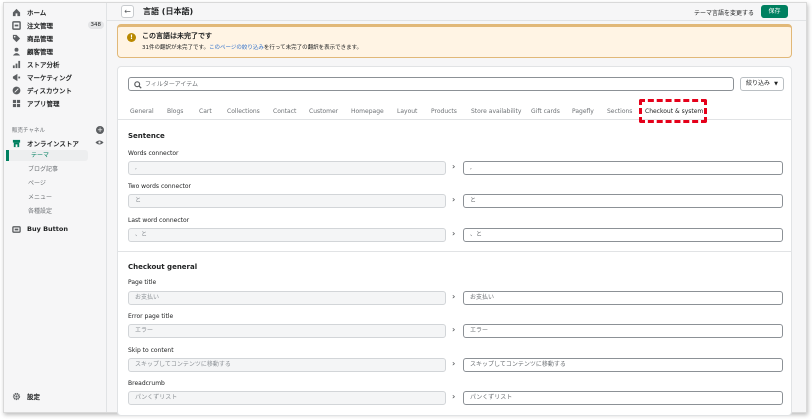 The height and width of the screenshot is (419, 812). Describe the element at coordinates (724, 12) in the screenshot. I see `change-theme-language-link: テーマ言語を変更する` at that location.